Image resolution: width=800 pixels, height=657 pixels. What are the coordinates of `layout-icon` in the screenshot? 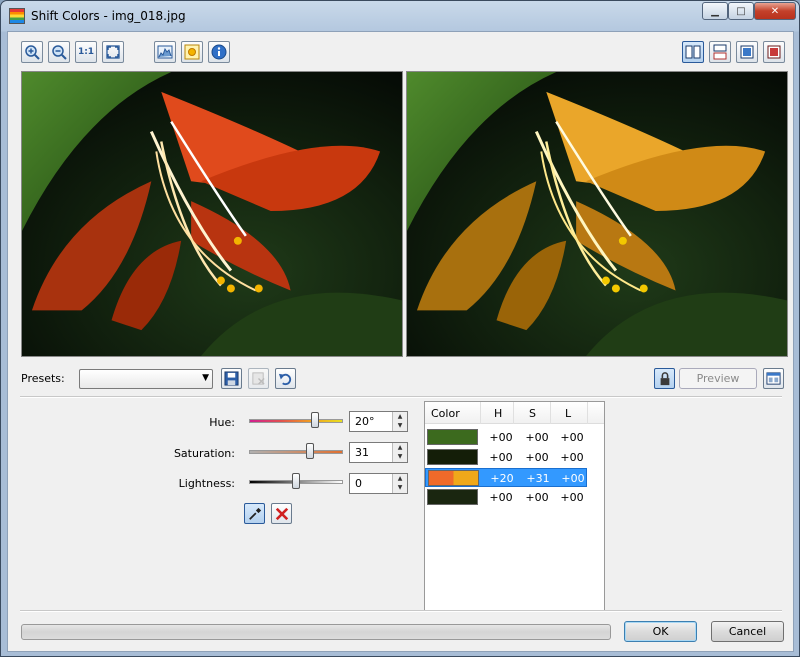 It's located at (773, 378).